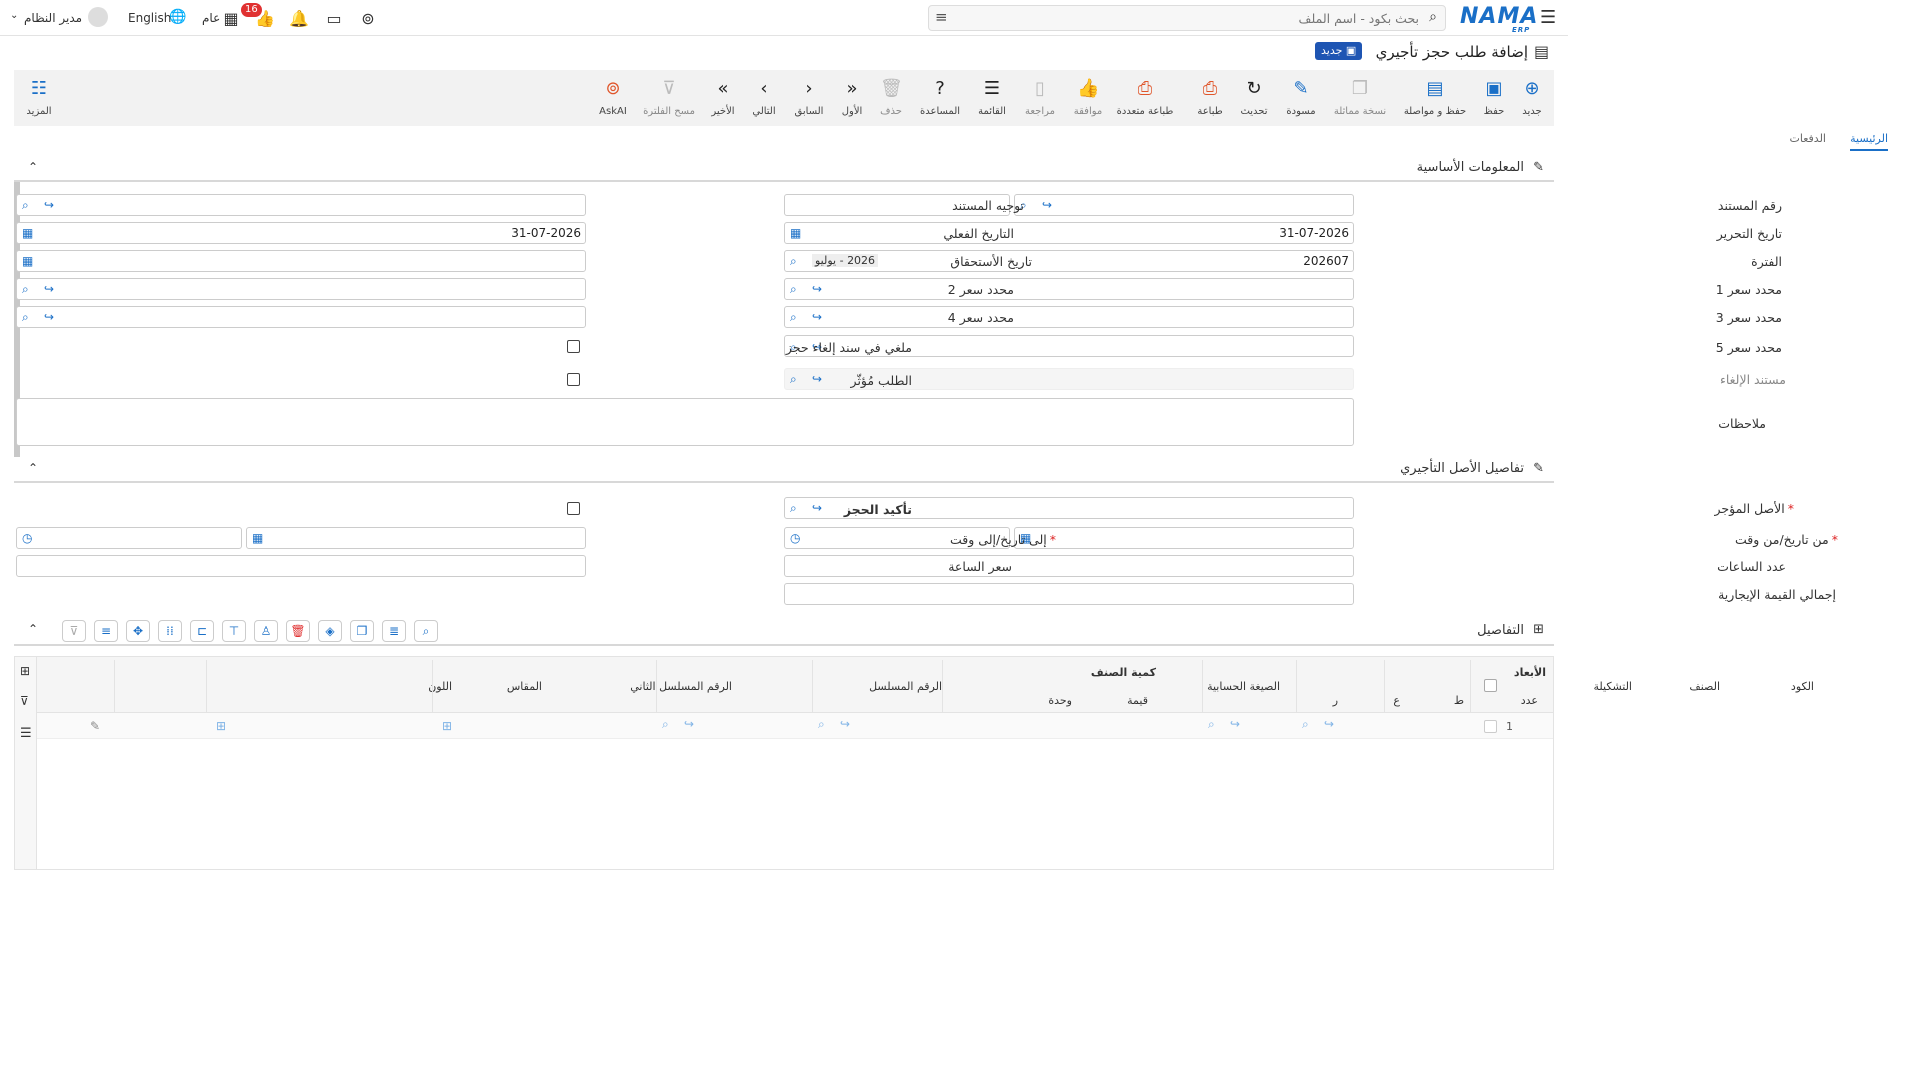 This screenshot has width=1920, height=1080. Describe the element at coordinates (98, 17) in the screenshot. I see `avatar` at that location.